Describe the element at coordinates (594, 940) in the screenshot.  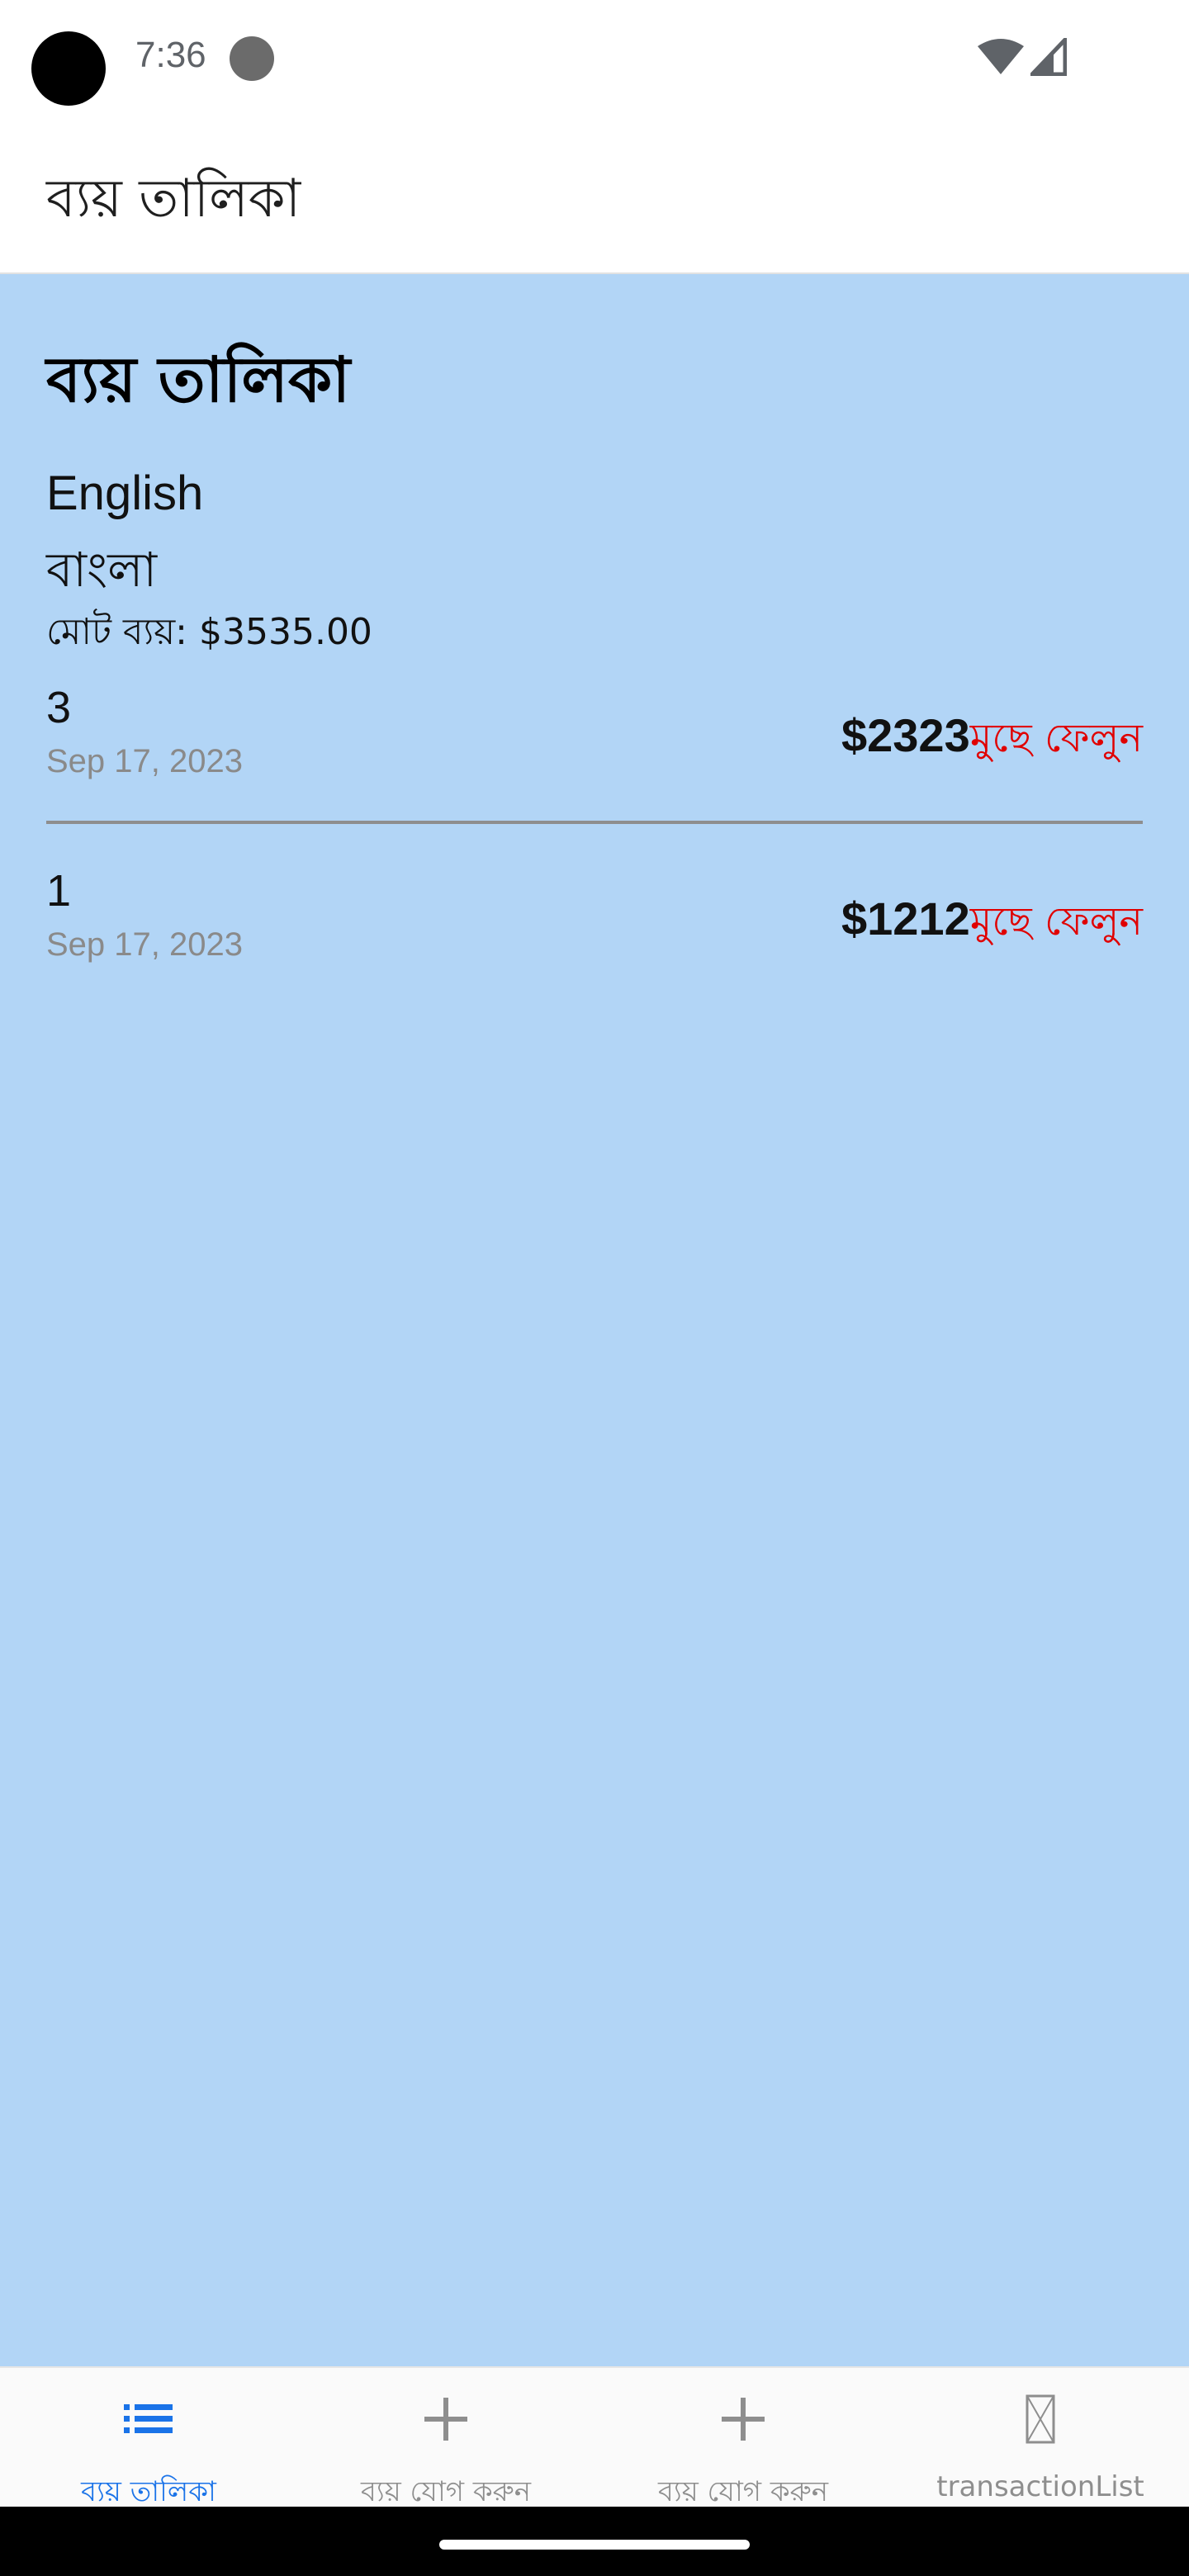
I see `expense-item: 1 Sep 17, 2023 $1212 মুছে ফেলুন` at that location.